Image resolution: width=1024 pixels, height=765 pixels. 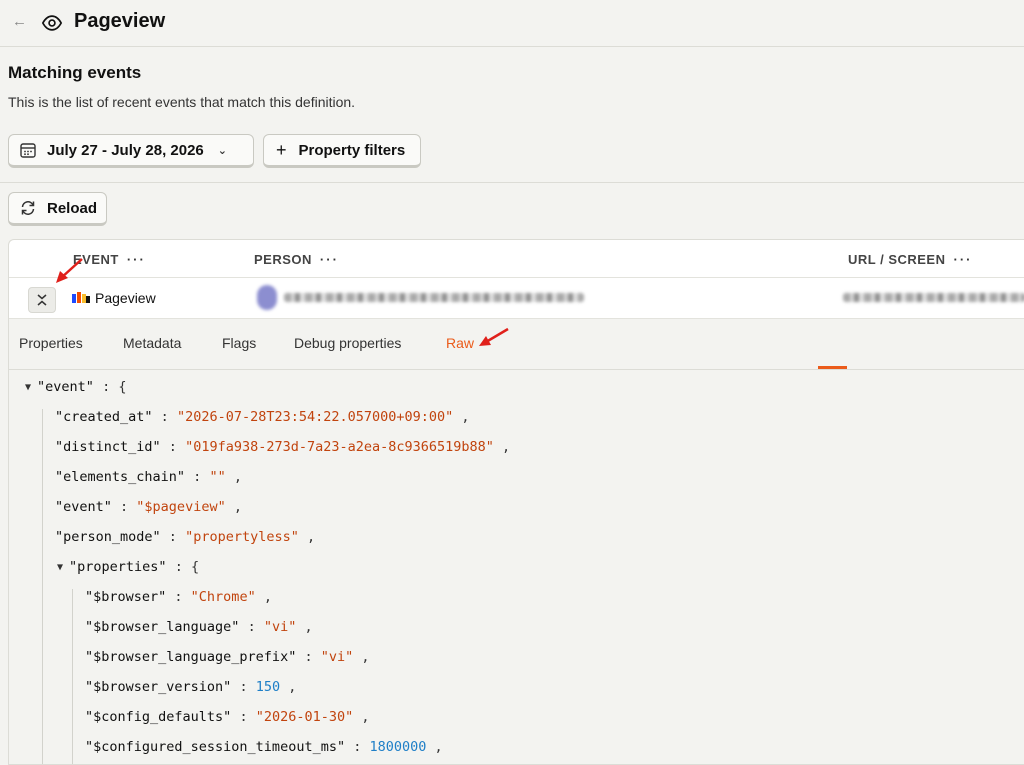 What do you see at coordinates (227, 657) in the screenshot?
I see `json-line: "$browser_language_prefix" : "vi" ,` at bounding box center [227, 657].